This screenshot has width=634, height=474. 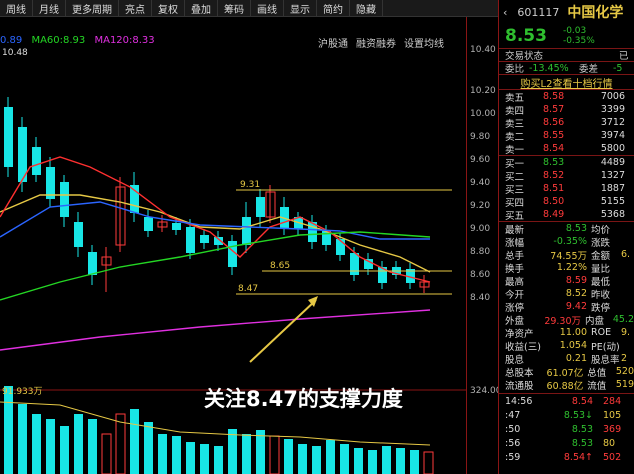 I want to click on stat-label-2: 总值, so click(x=597, y=373).